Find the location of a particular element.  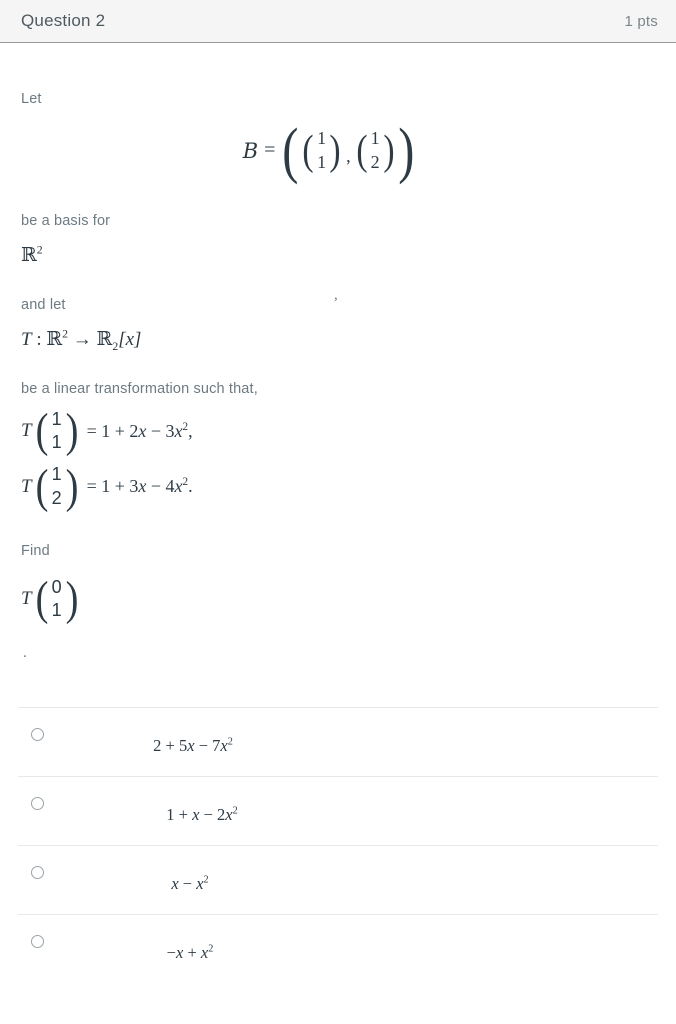

vector1-entry-1: 1 is located at coordinates (322, 138).